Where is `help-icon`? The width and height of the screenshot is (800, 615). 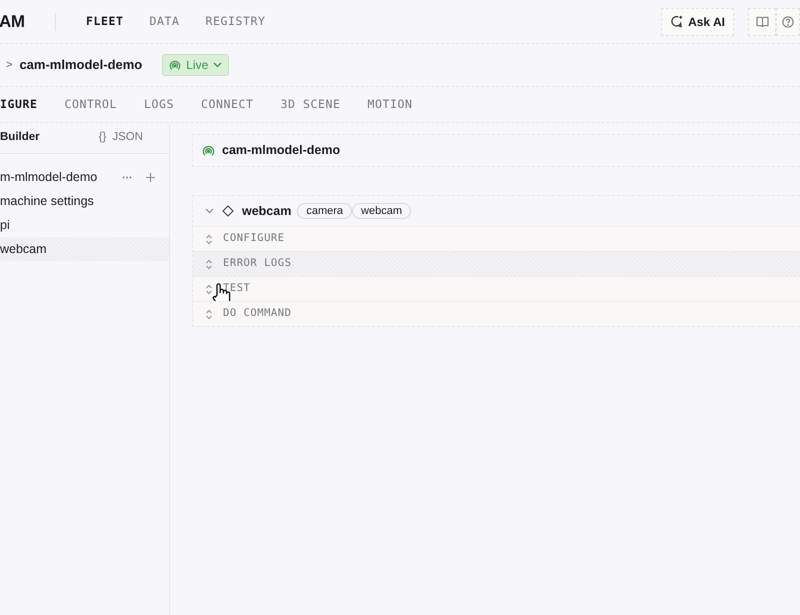 help-icon is located at coordinates (788, 22).